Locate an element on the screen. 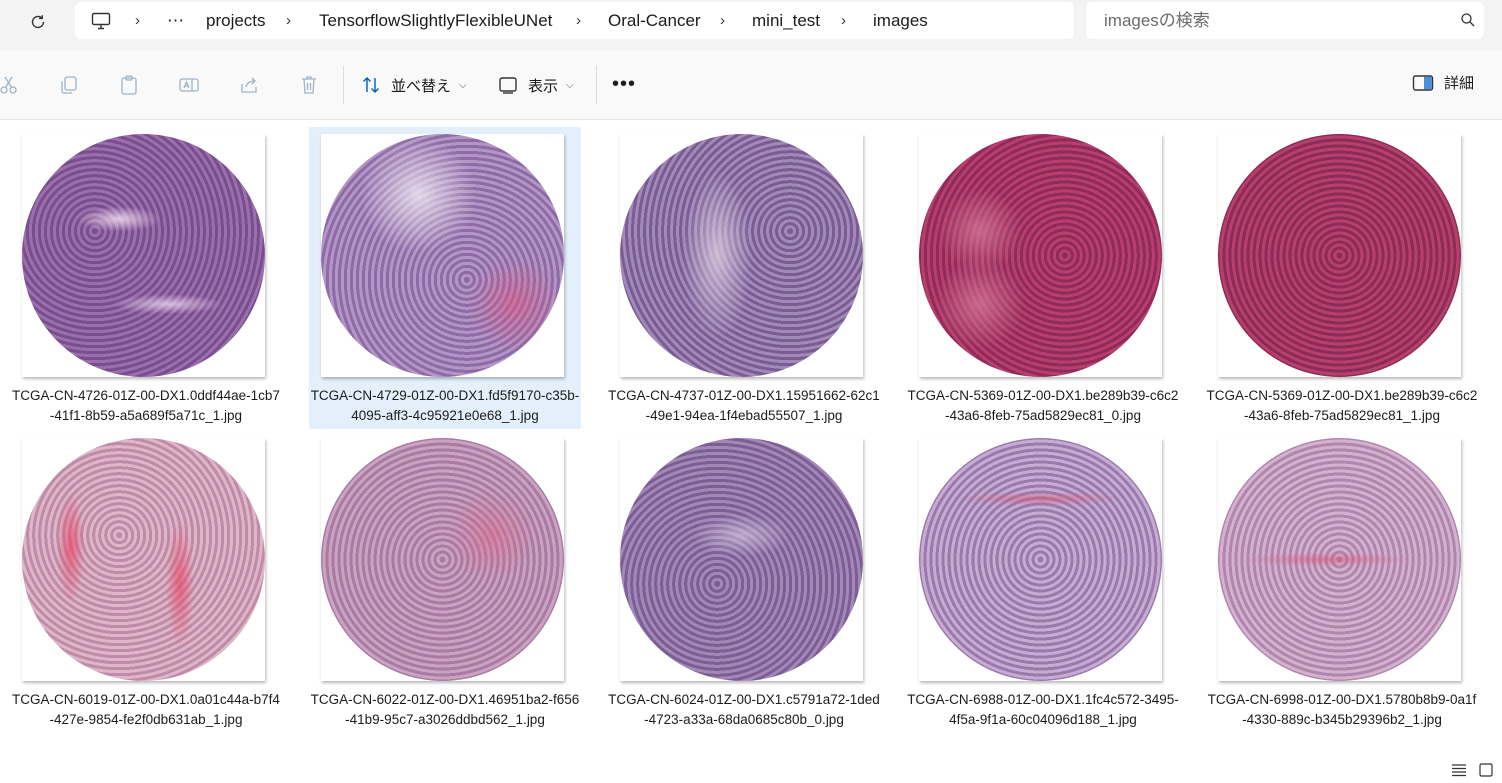 This screenshot has height=783, width=1502. view-icon is located at coordinates (508, 85).